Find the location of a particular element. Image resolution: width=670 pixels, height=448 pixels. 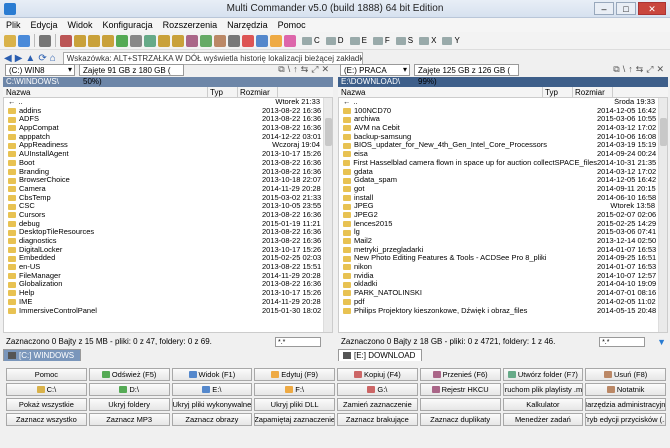

drive-button-e: E is located at coordinates (358, 40).